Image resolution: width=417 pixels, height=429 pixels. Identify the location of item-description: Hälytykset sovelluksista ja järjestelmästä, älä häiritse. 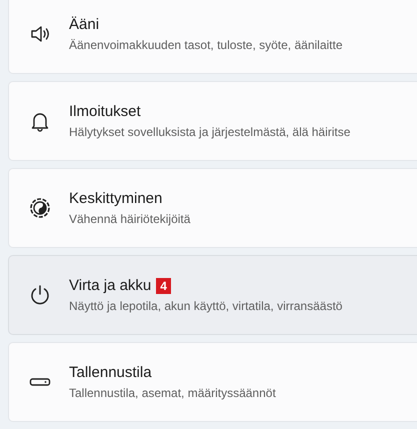
(209, 133).